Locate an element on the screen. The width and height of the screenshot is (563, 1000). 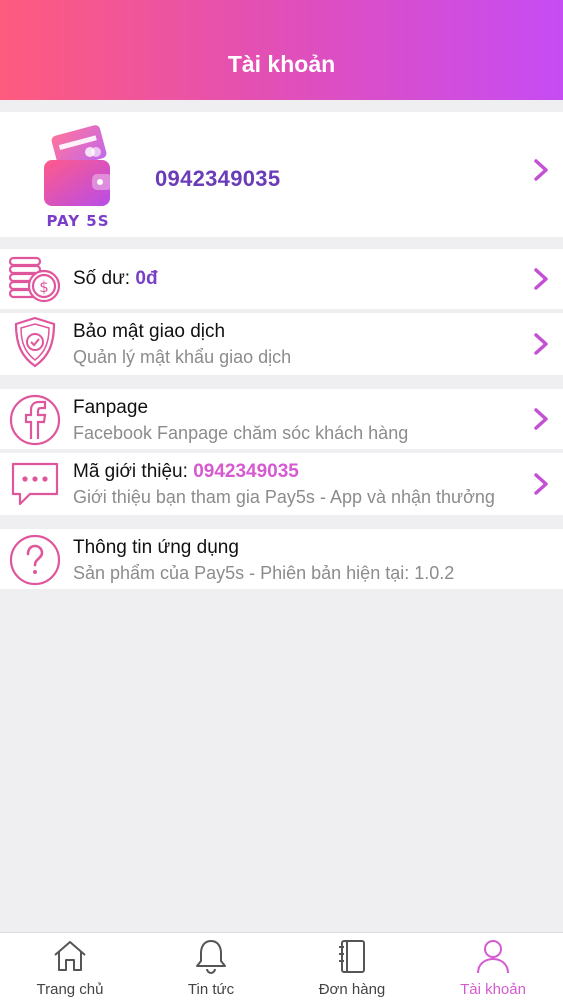
nav-news: Tin tức is located at coordinates (211, 966).